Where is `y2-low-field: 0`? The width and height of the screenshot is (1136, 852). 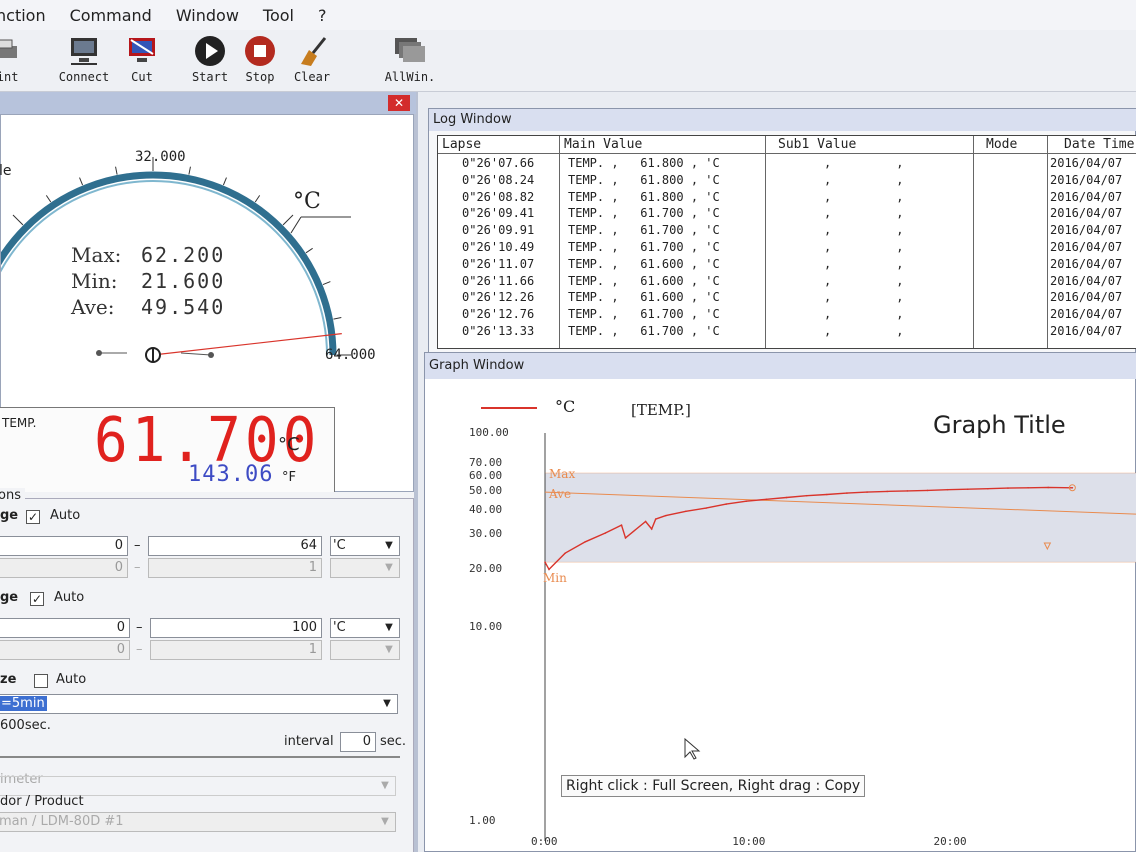 y2-low-field: 0 is located at coordinates (65, 628).